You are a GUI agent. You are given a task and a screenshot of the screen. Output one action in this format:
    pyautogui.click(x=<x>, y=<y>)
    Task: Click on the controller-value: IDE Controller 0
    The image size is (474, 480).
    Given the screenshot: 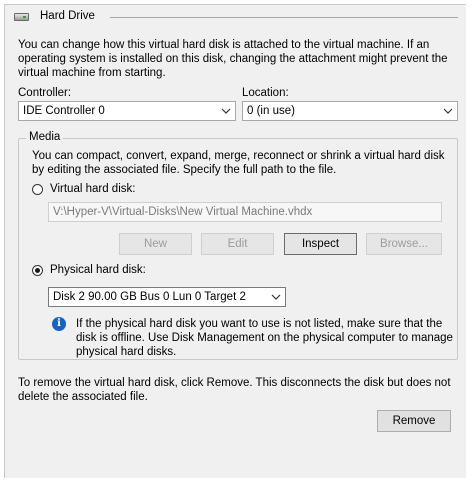 What is the action you would take?
    pyautogui.click(x=64, y=111)
    